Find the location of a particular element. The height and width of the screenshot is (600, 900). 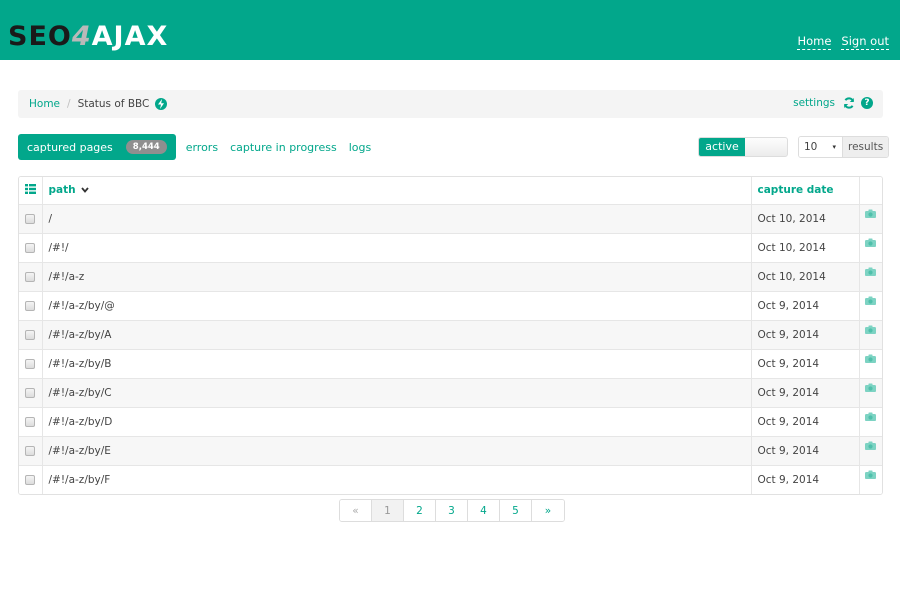

column-header-capture-date: capture date is located at coordinates (805, 191).